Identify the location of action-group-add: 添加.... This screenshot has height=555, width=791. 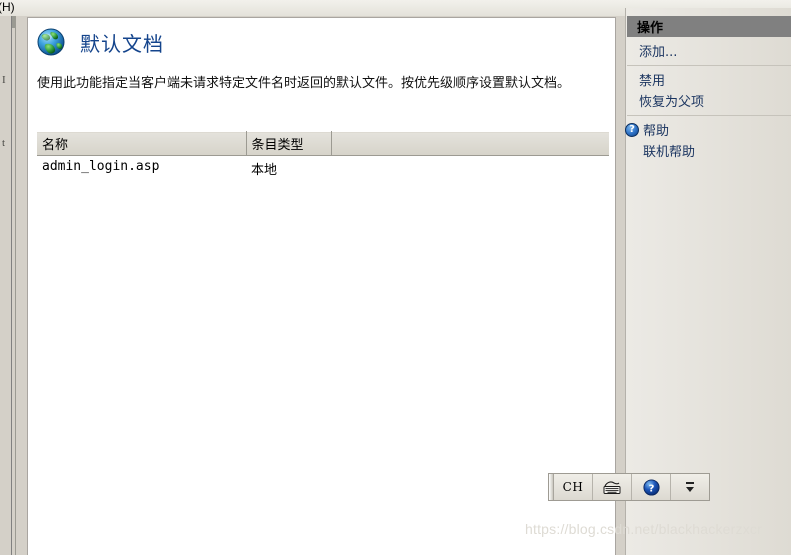
(709, 51).